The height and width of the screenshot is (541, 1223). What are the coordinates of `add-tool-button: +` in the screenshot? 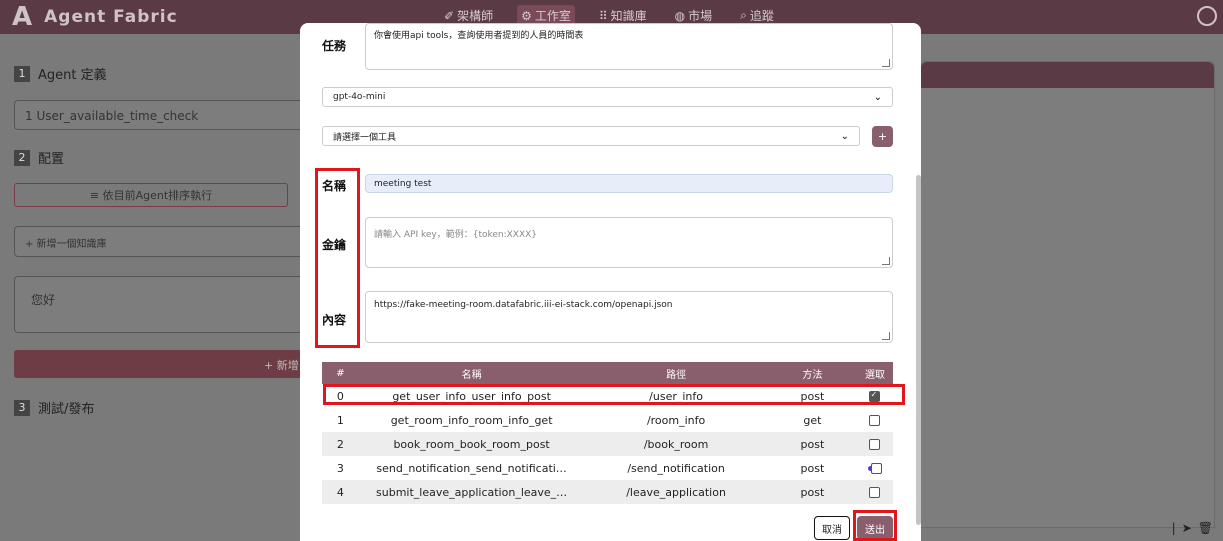 It's located at (882, 136).